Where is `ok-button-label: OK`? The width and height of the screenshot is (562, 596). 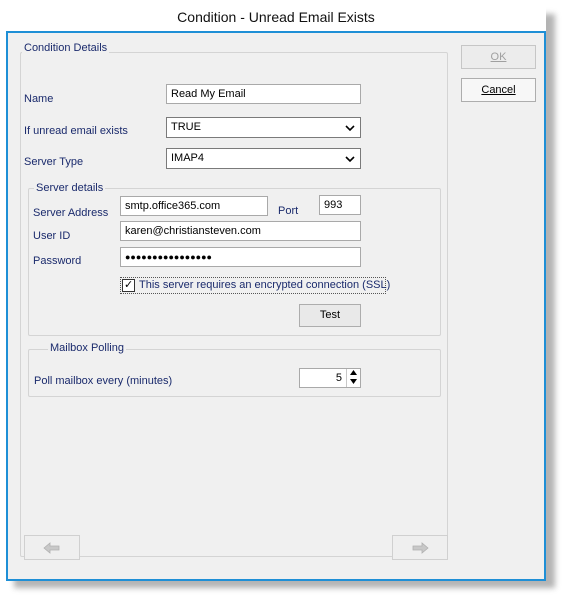
ok-button-label: OK is located at coordinates (498, 57).